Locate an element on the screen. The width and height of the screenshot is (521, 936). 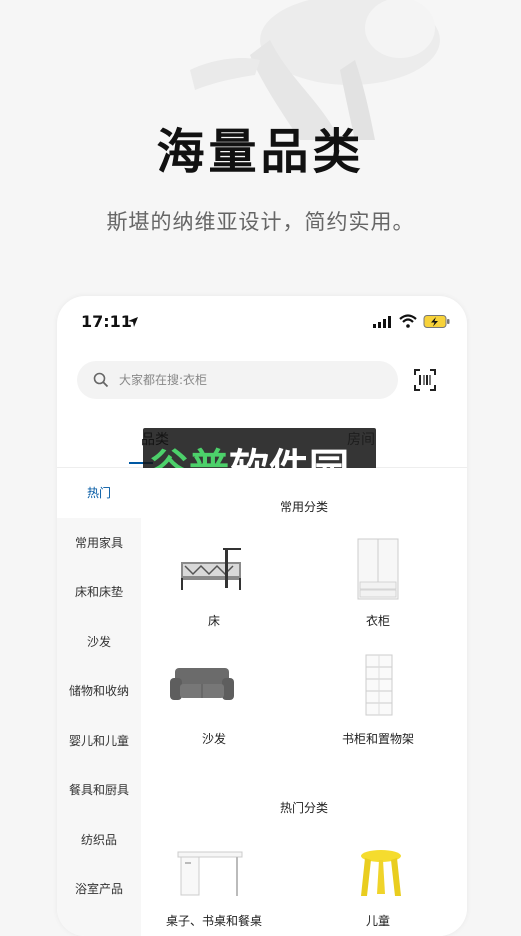
category-item-bed: 床 is located at coordinates (214, 584).